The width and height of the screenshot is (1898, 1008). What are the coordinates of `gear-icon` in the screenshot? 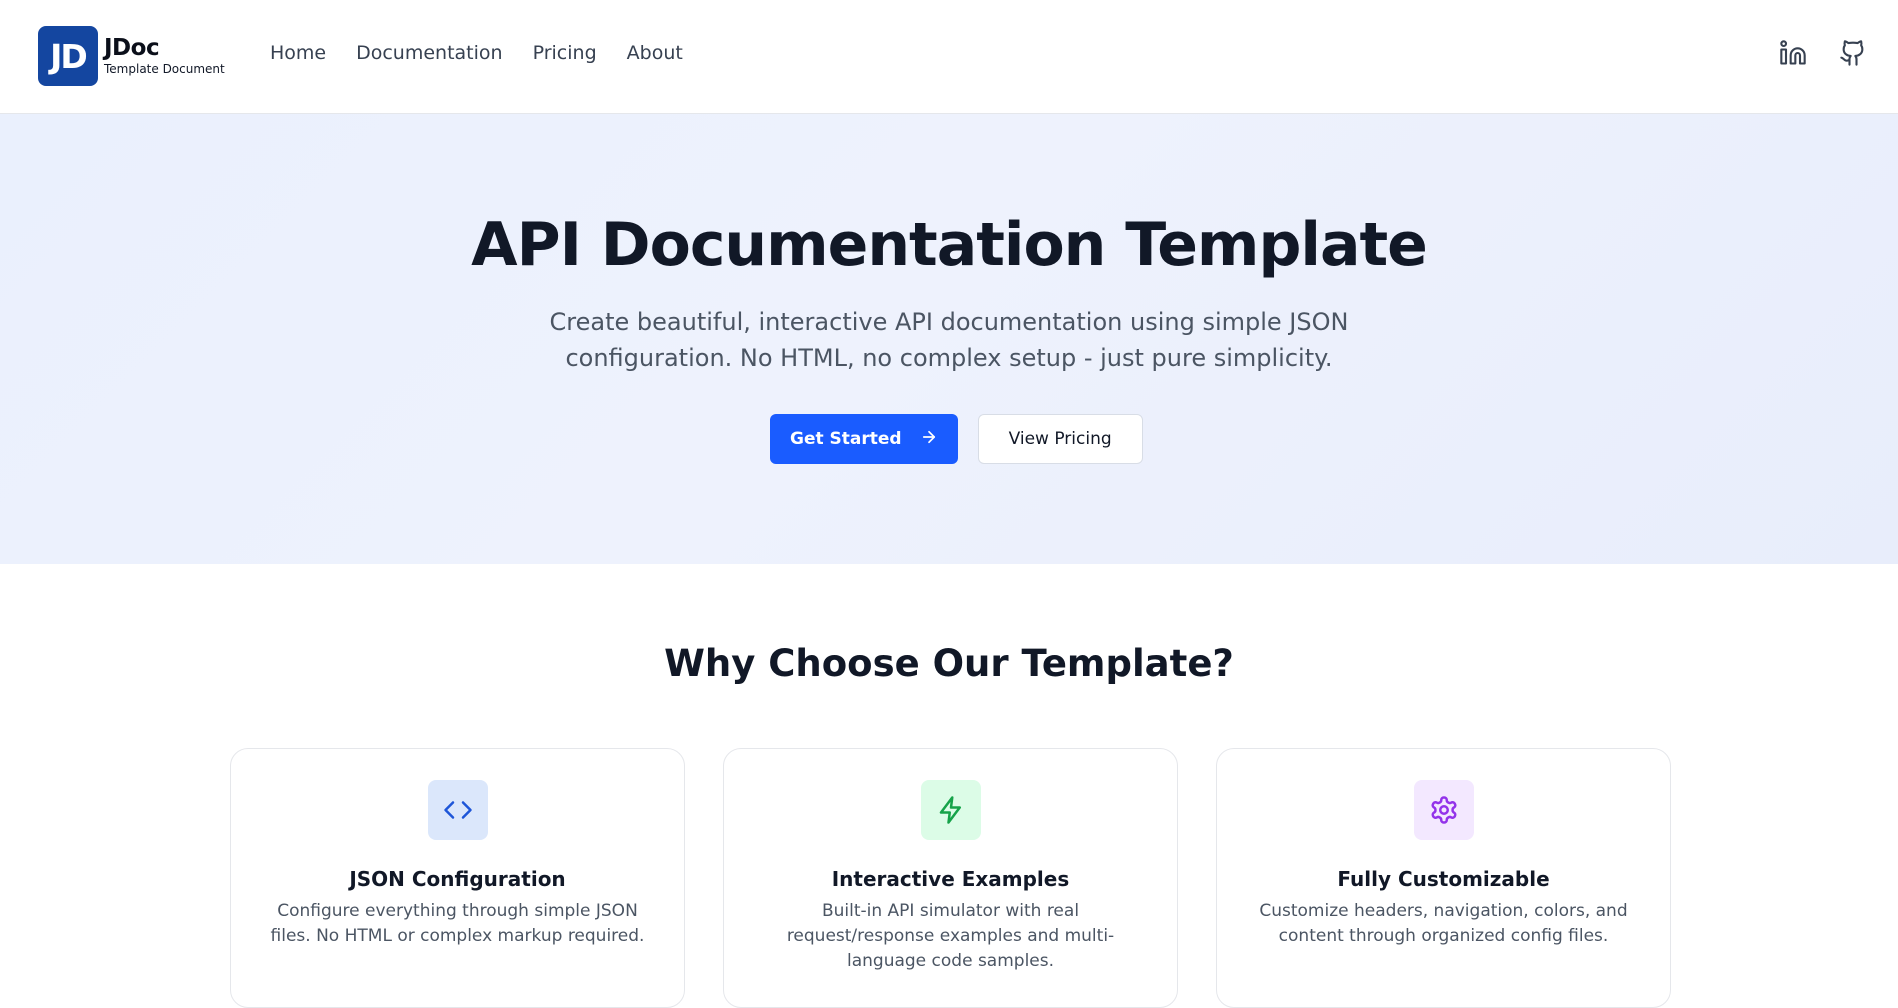 It's located at (1443, 810).